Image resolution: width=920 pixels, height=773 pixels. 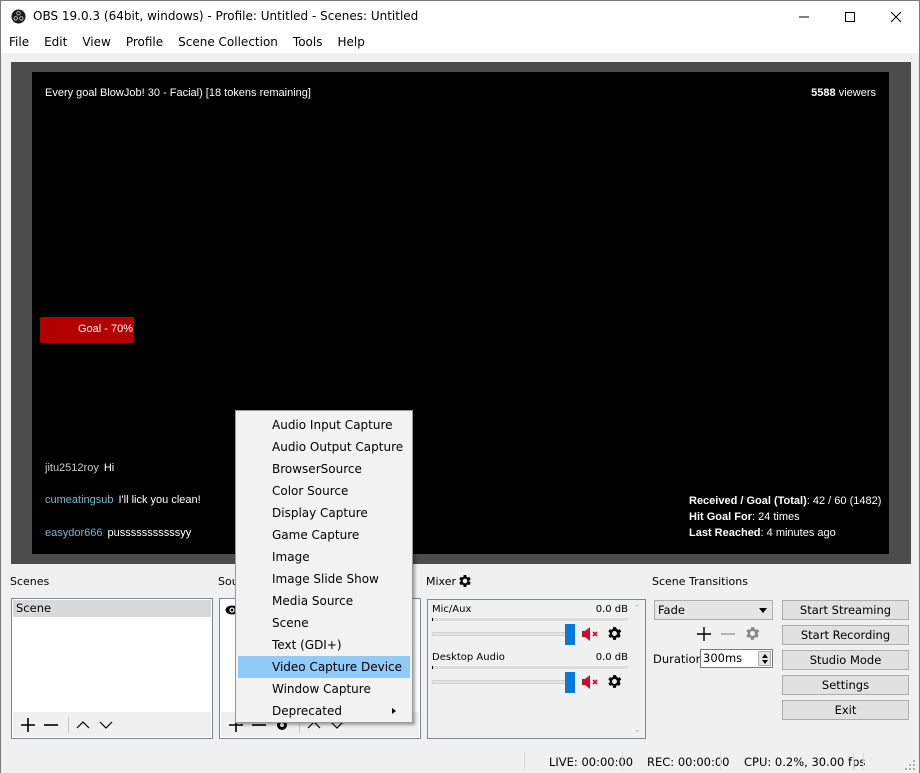 I want to click on volume-meter, so click(x=530, y=619).